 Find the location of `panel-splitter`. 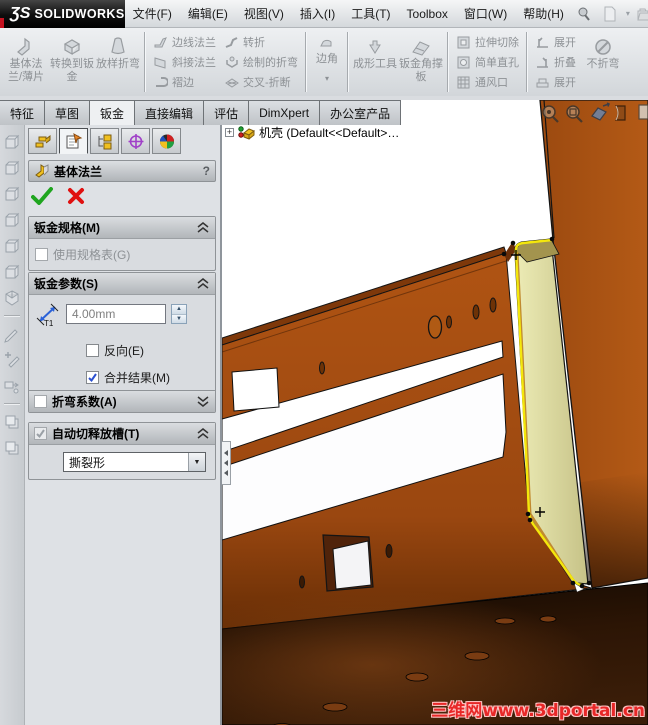

panel-splitter is located at coordinates (226, 463).